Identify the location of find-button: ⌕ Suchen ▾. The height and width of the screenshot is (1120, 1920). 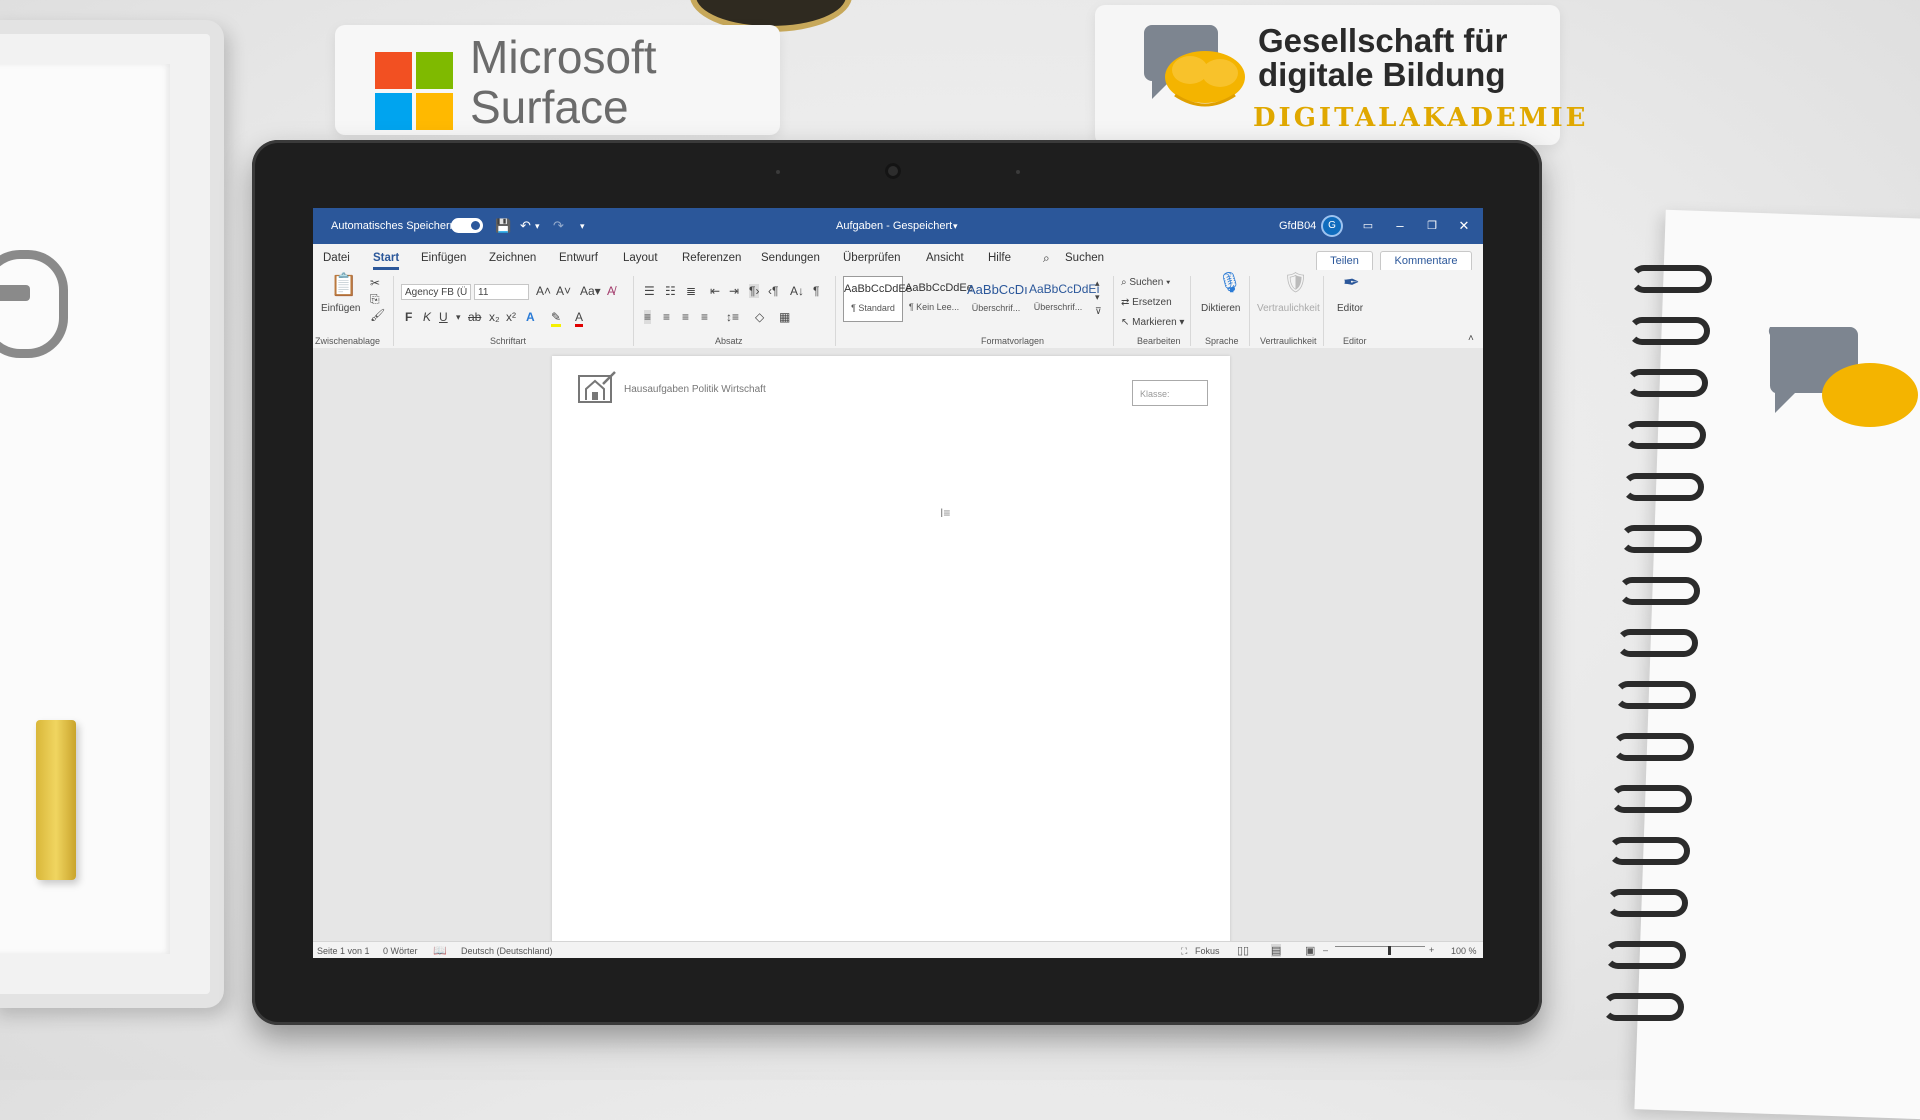
(1145, 283).